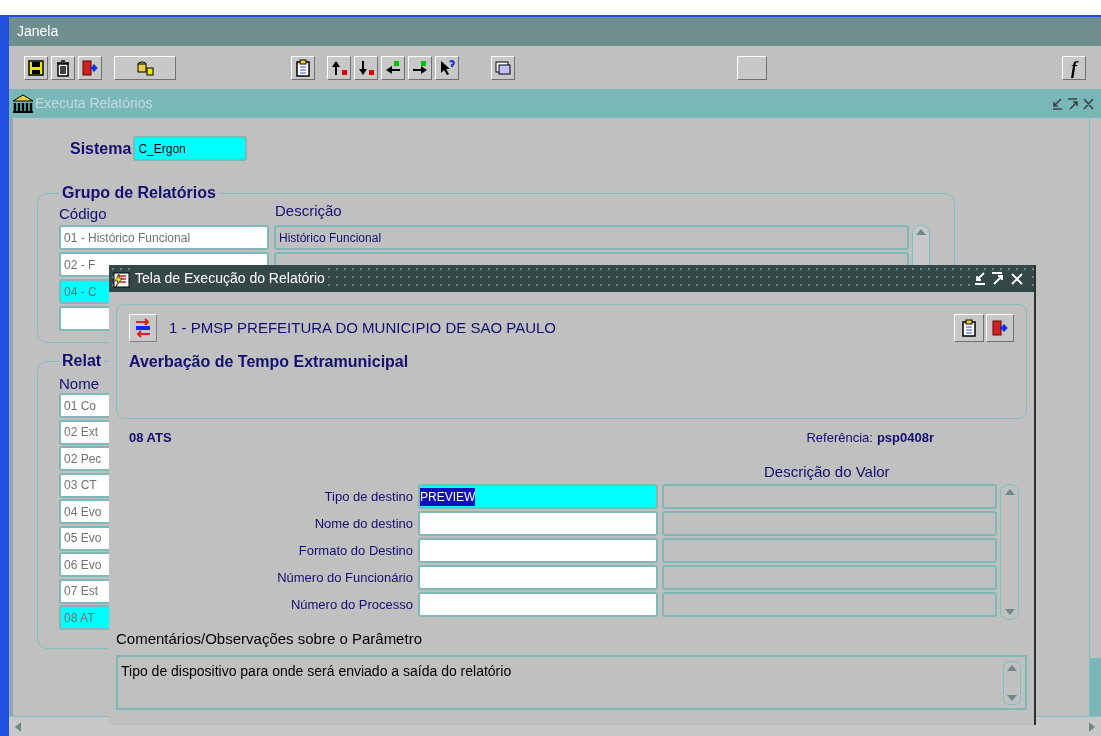 The image size is (1101, 736). Describe the element at coordinates (345, 577) in the screenshot. I see `parameter-label: Número do Funcionário` at that location.